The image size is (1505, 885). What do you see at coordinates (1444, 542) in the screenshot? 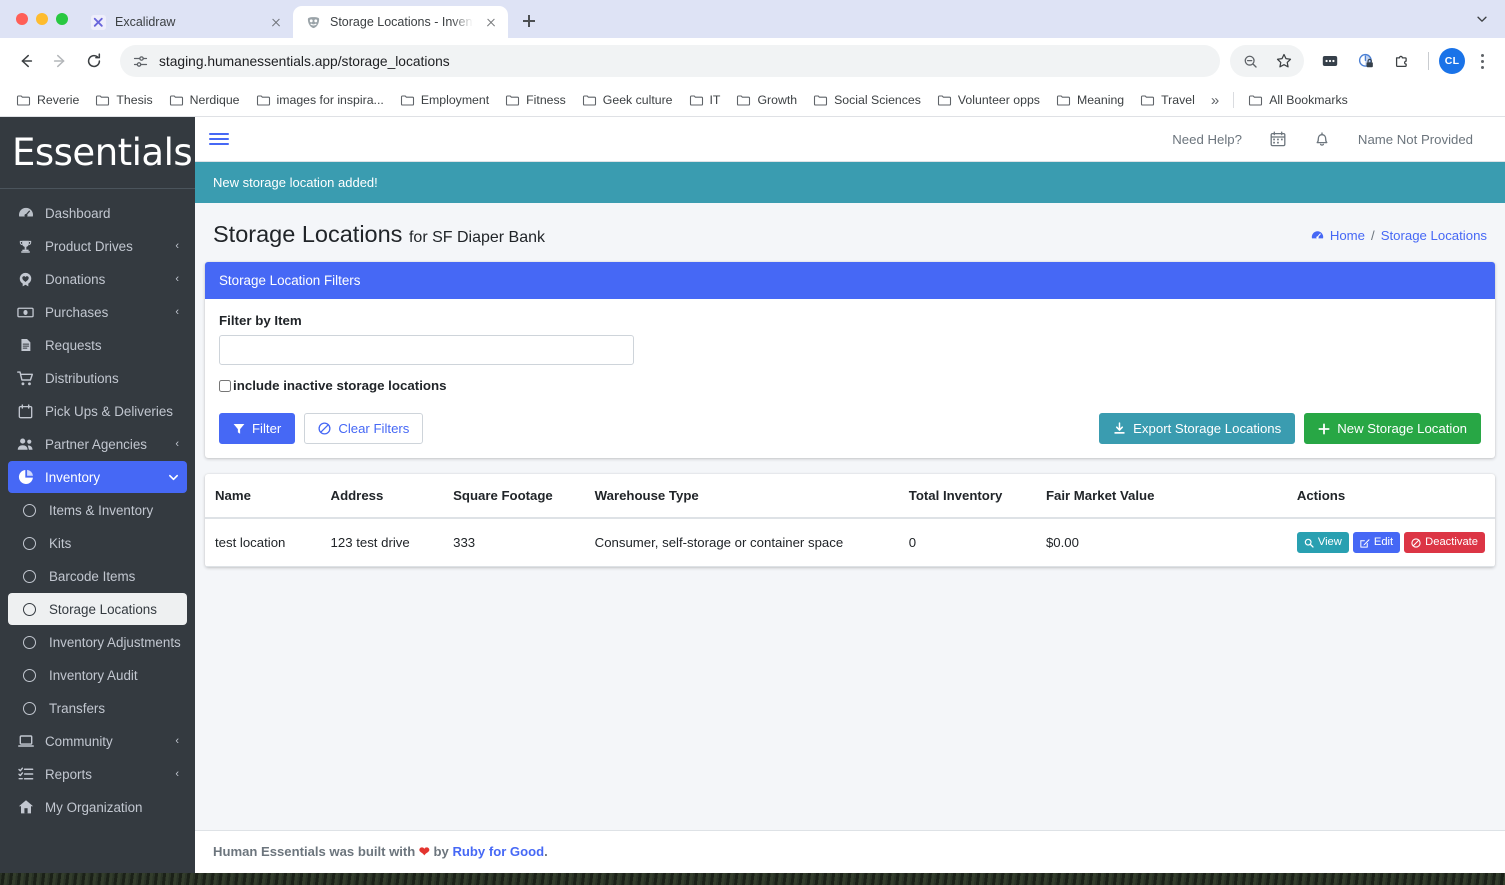
I see `deactivate-button: Deactivate` at bounding box center [1444, 542].